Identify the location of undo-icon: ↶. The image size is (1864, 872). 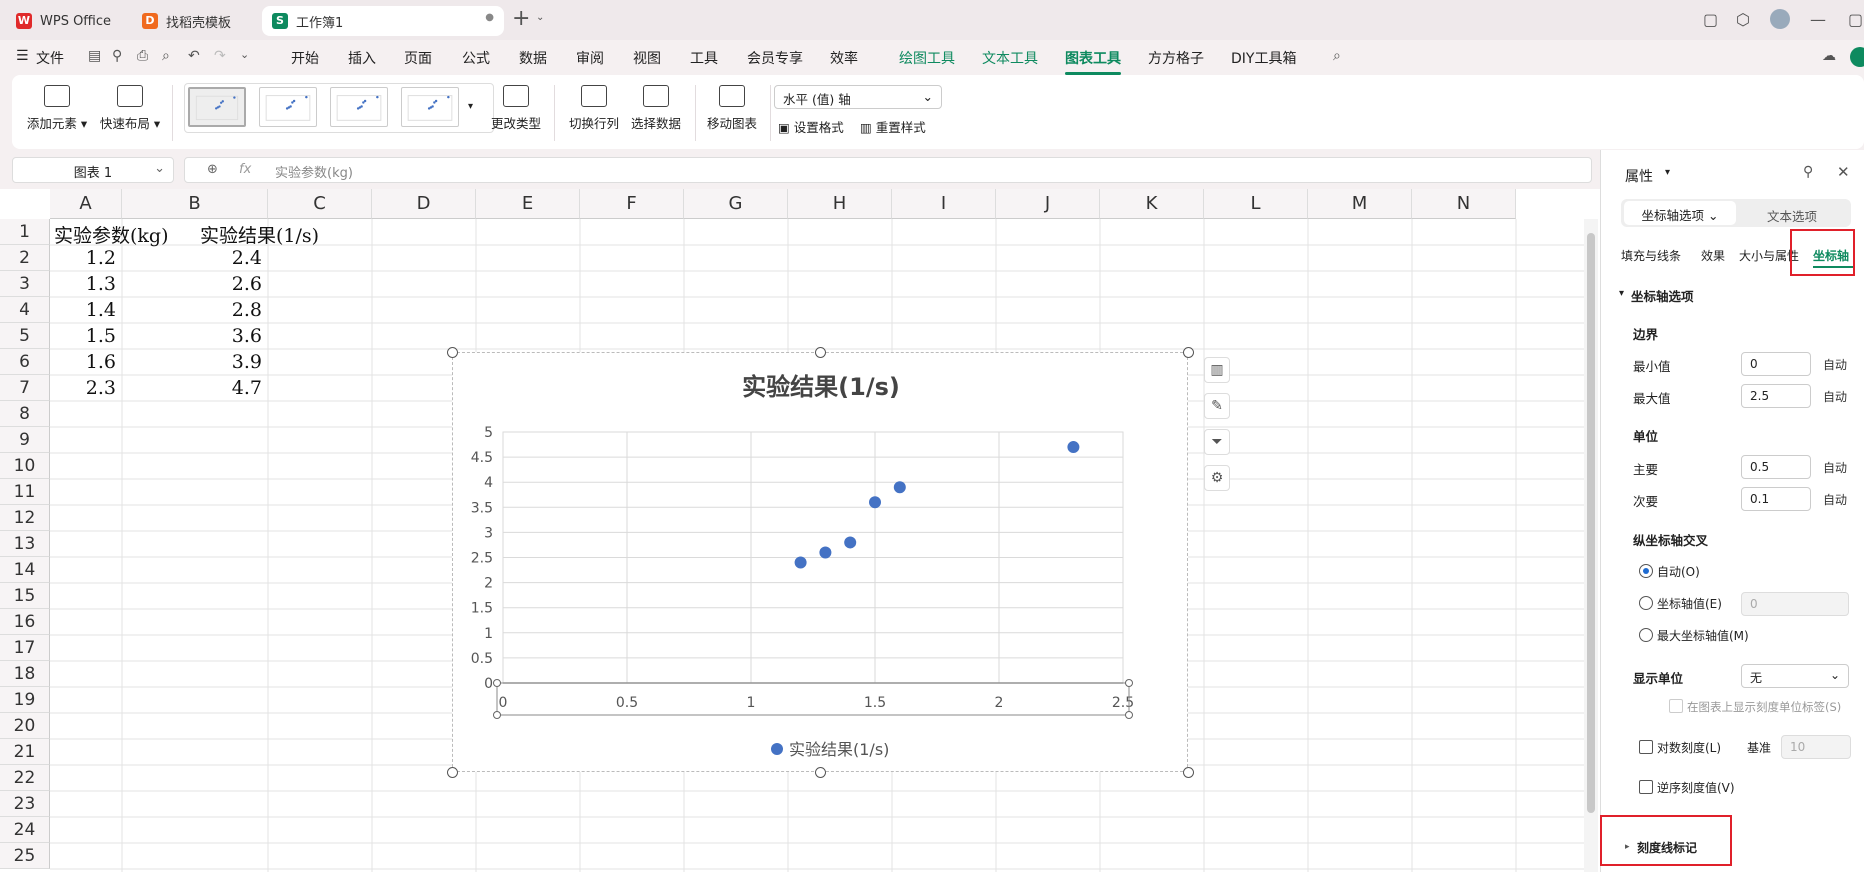
(194, 56).